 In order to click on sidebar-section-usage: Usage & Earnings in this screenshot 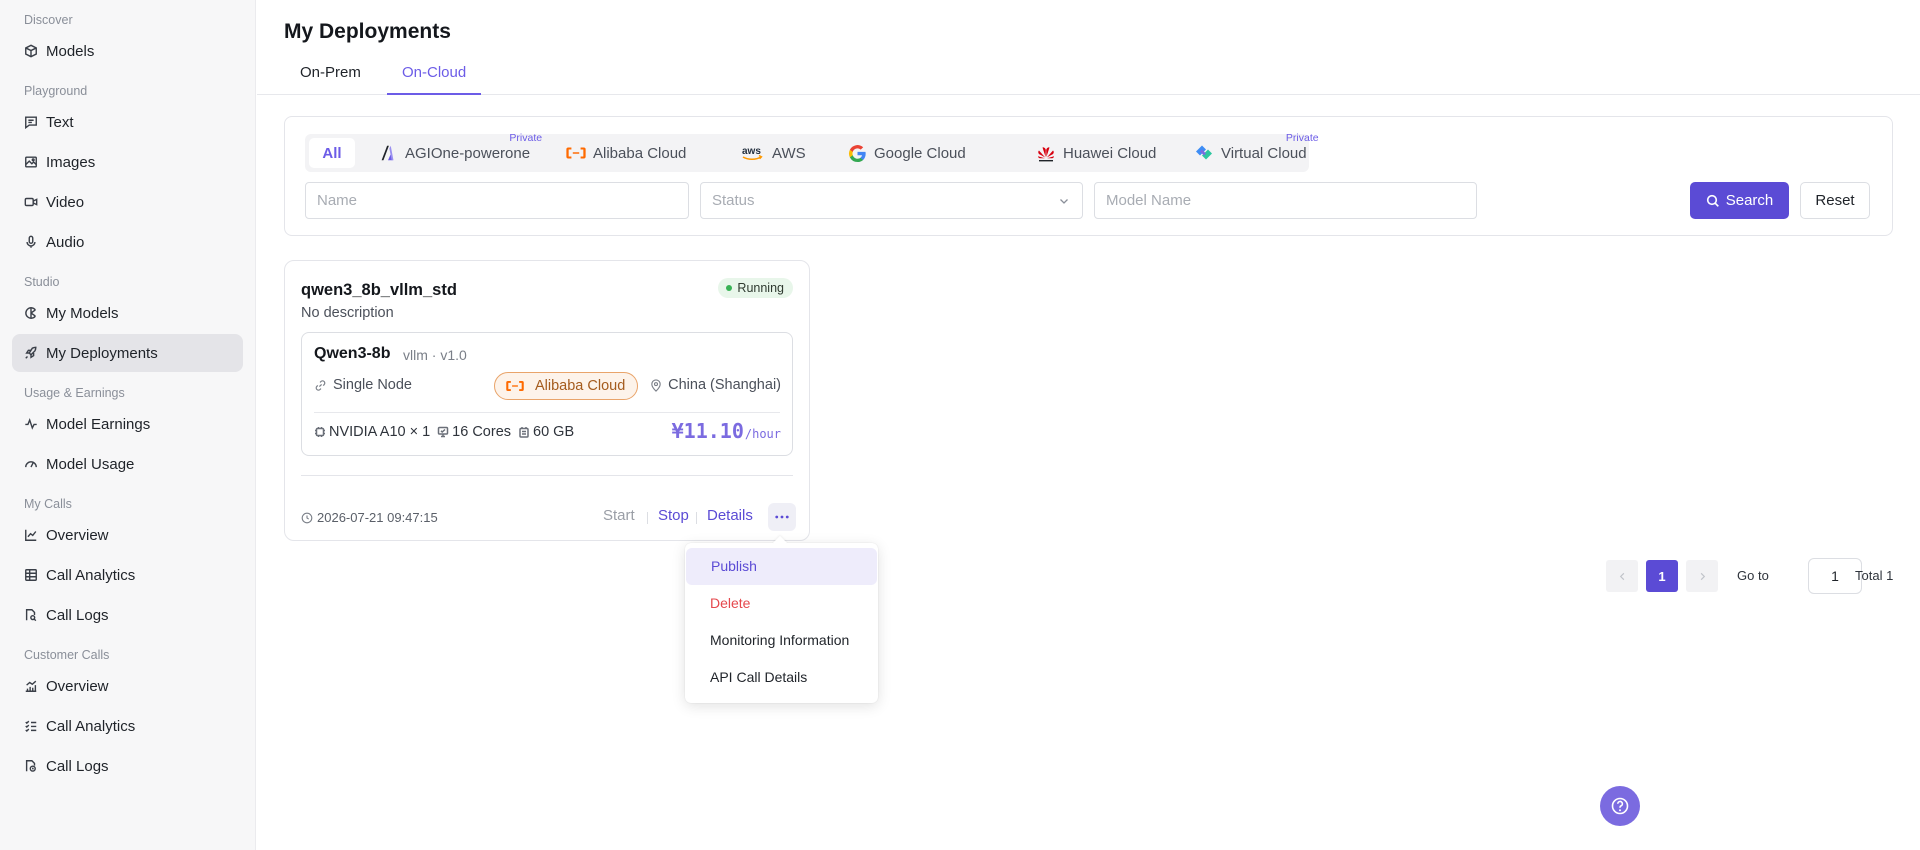, I will do `click(74, 393)`.